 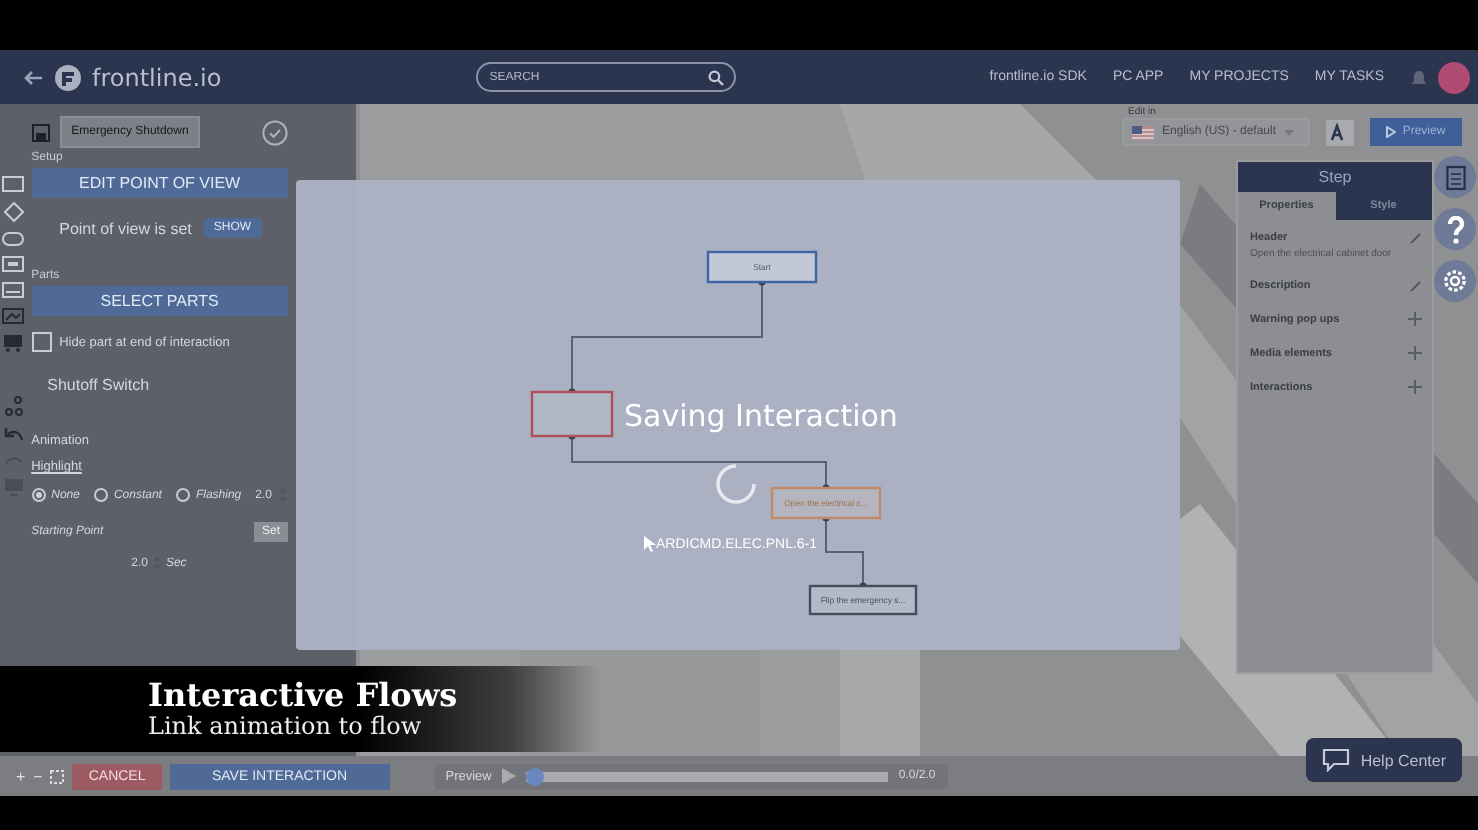 I want to click on checkbox, so click(x=41, y=342).